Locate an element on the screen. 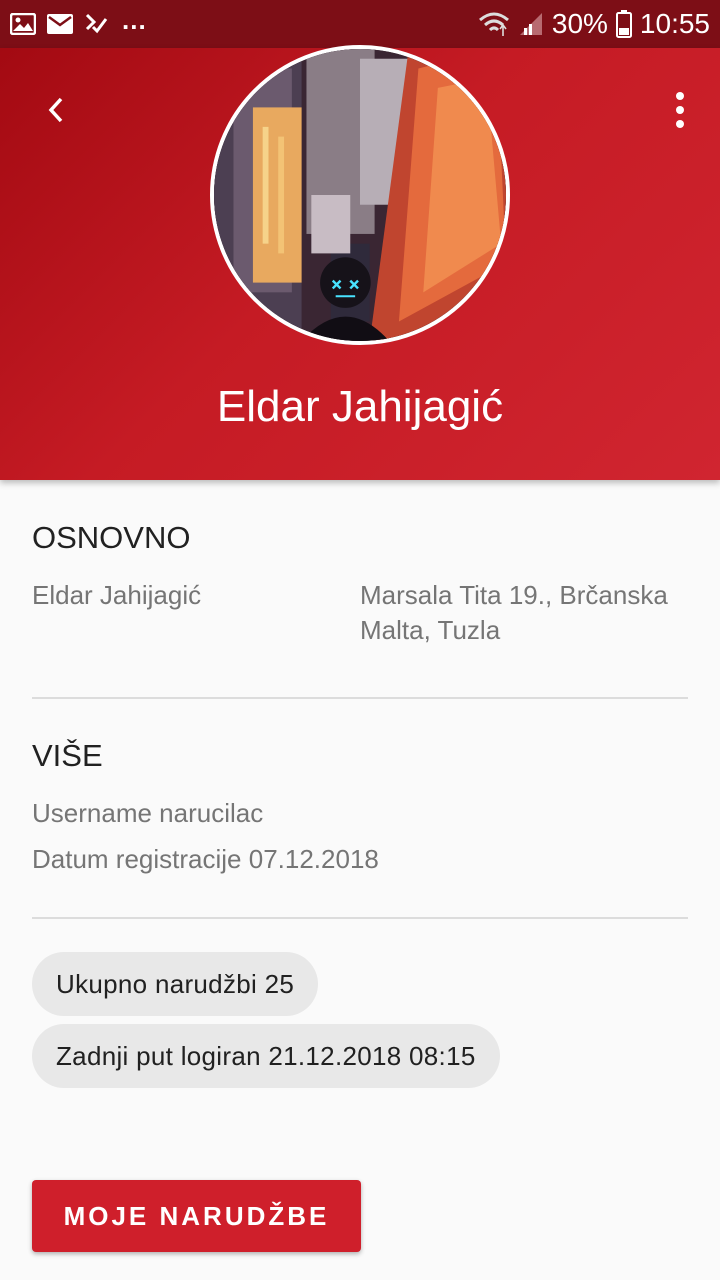 Image resolution: width=720 pixels, height=1280 pixels. more-vert-icon is located at coordinates (680, 96).